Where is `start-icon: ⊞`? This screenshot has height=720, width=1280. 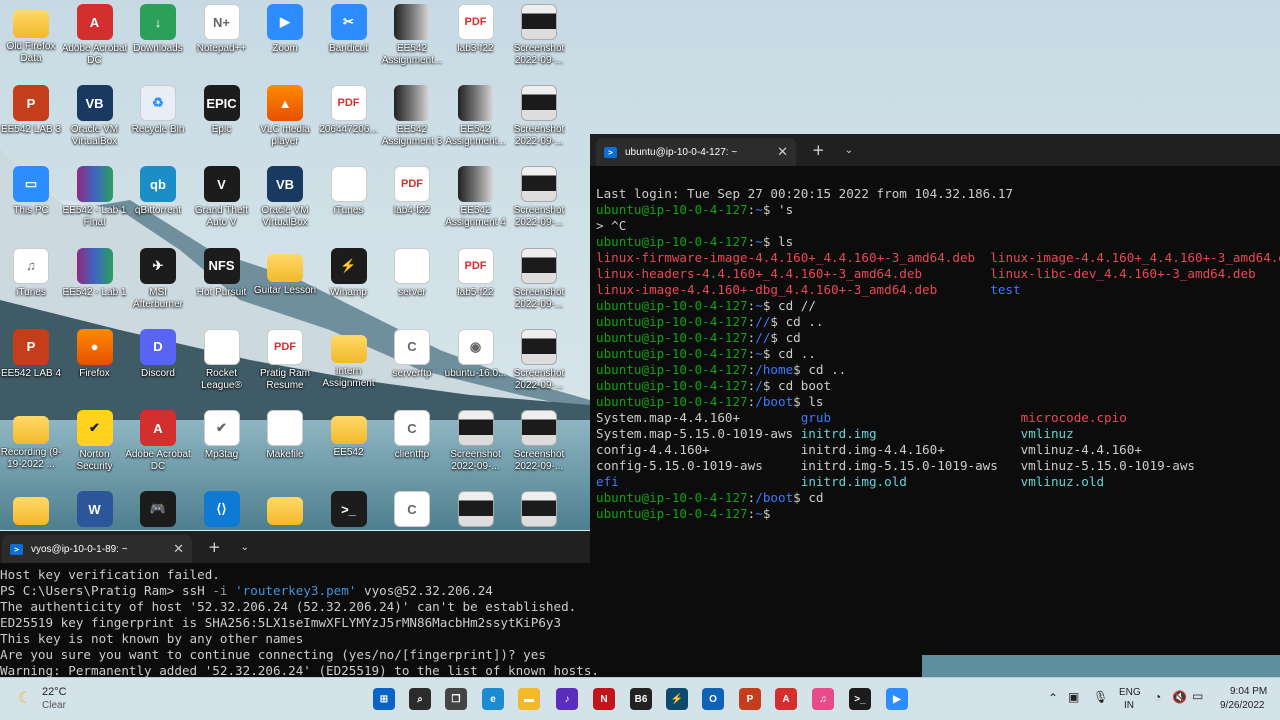 start-icon: ⊞ is located at coordinates (384, 699).